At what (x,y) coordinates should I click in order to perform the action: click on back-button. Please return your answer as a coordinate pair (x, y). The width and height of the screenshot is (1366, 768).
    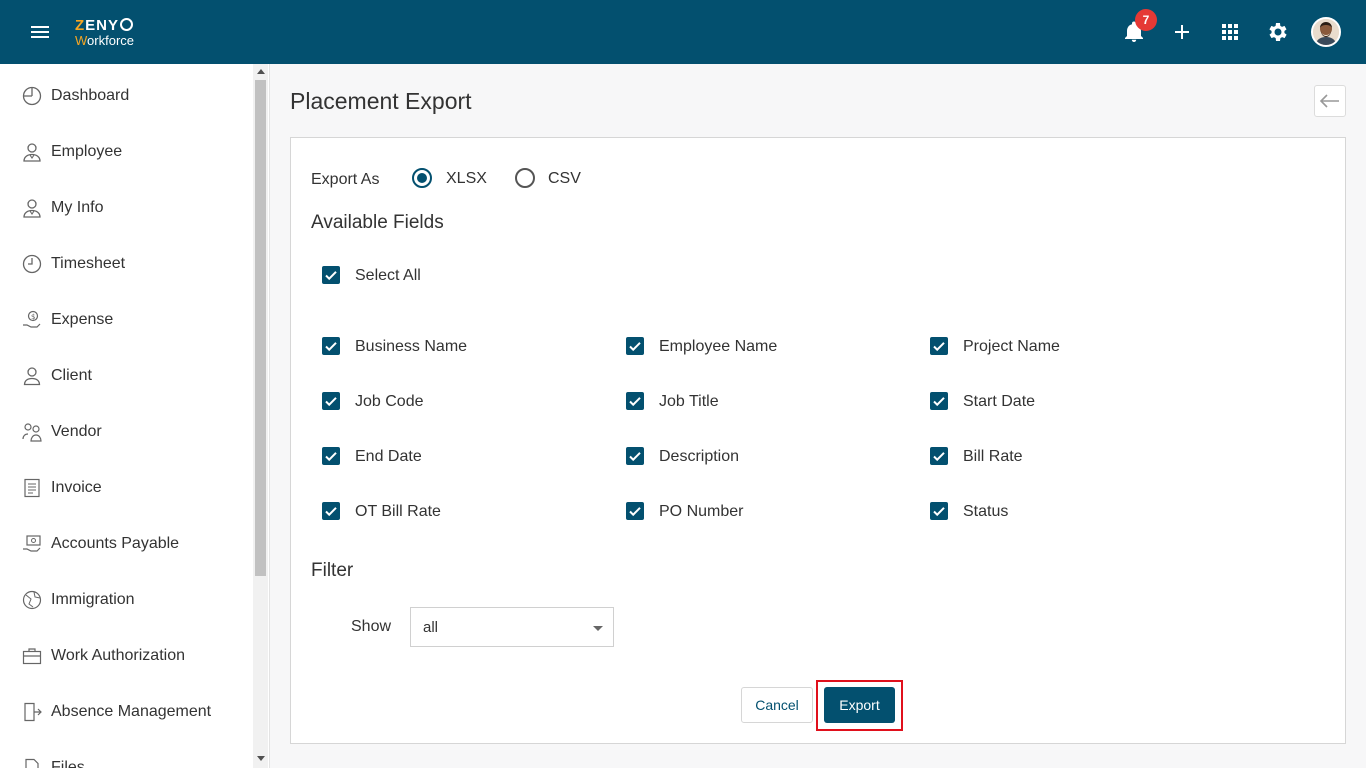
    Looking at the image, I should click on (1330, 101).